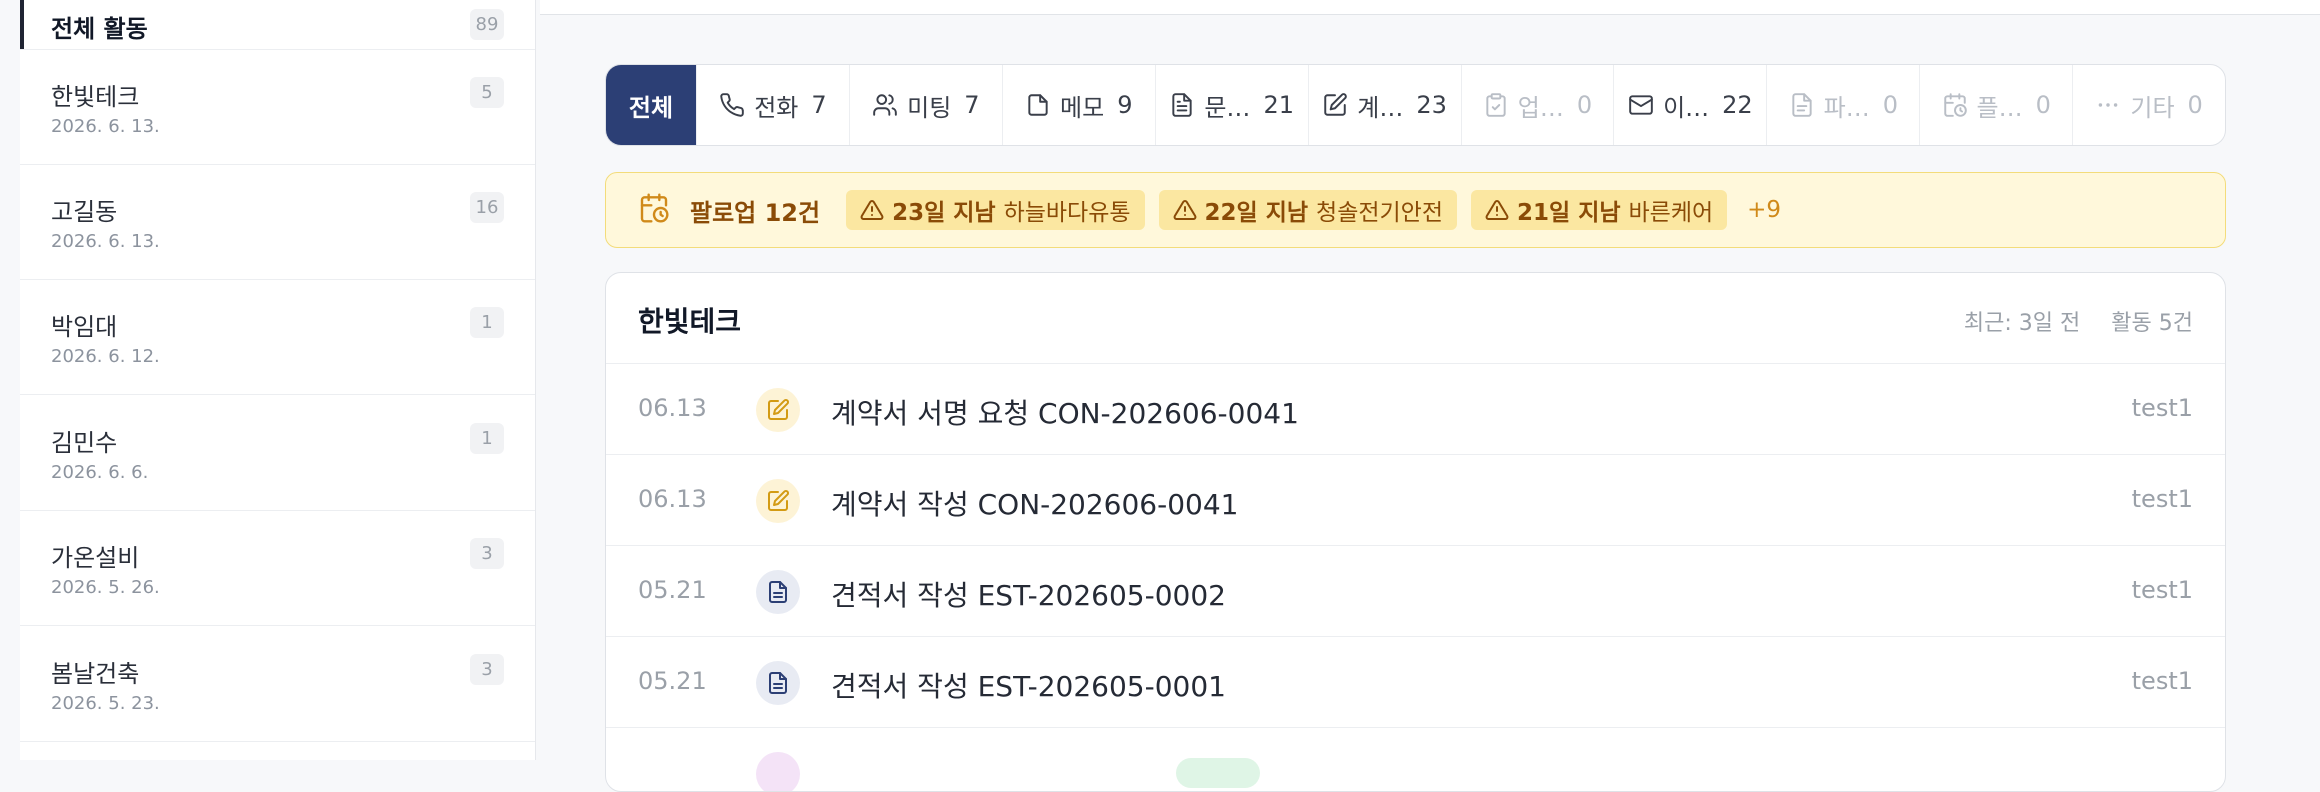 Image resolution: width=2320 pixels, height=792 pixels. Describe the element at coordinates (105, 241) in the screenshot. I see `sidebar-item-date: 2026. 6. 13.` at that location.